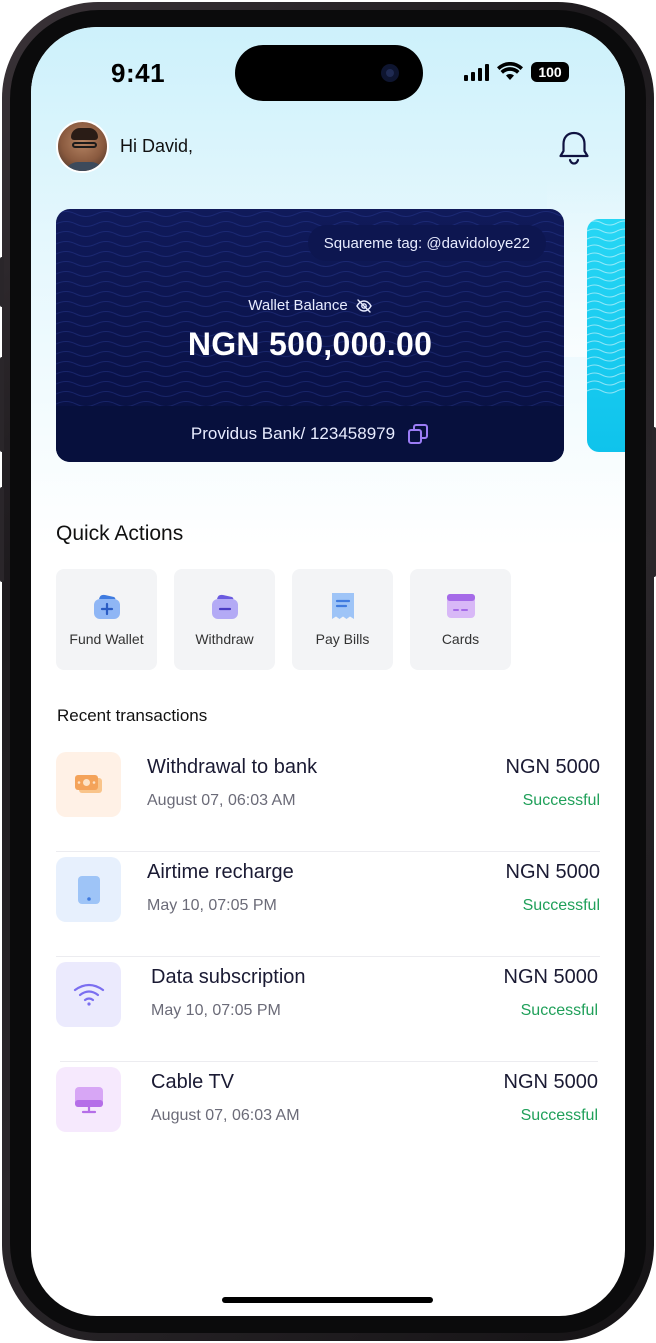 This screenshot has width=656, height=1343. Describe the element at coordinates (2, 282) in the screenshot. I see `mute-switch` at that location.